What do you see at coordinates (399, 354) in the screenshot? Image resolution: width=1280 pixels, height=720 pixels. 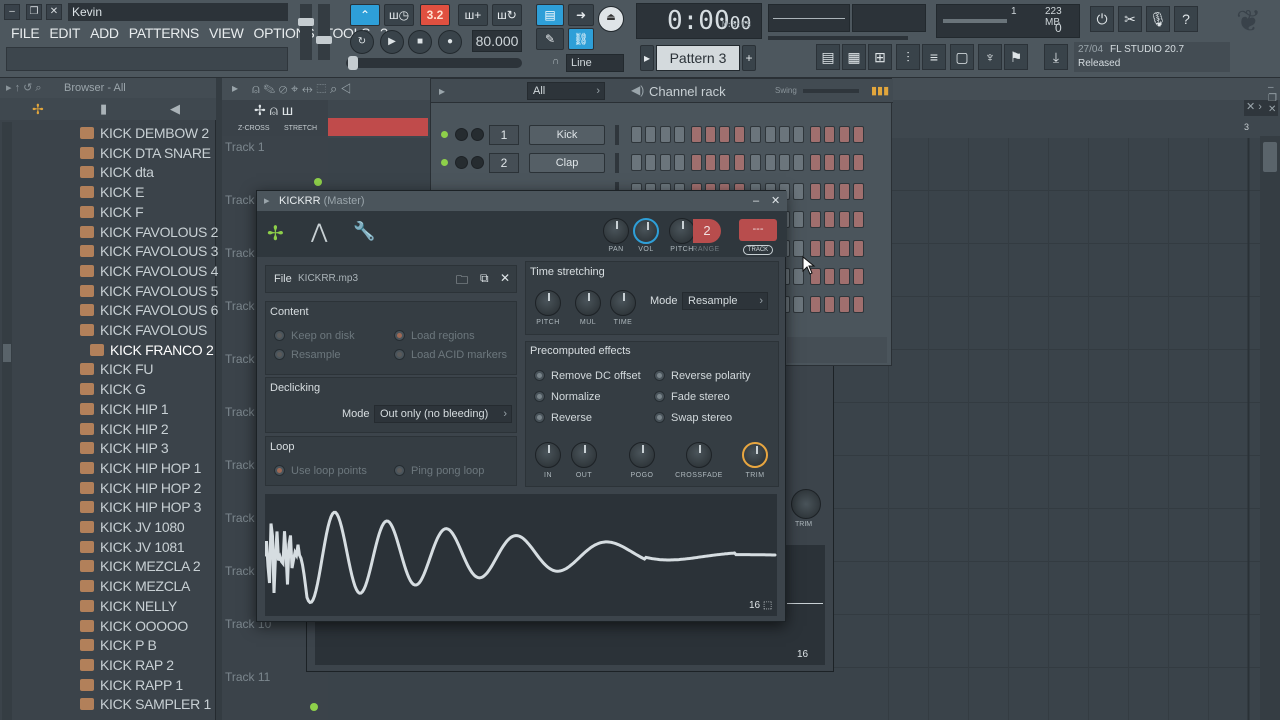 I see `load-acid-radio` at bounding box center [399, 354].